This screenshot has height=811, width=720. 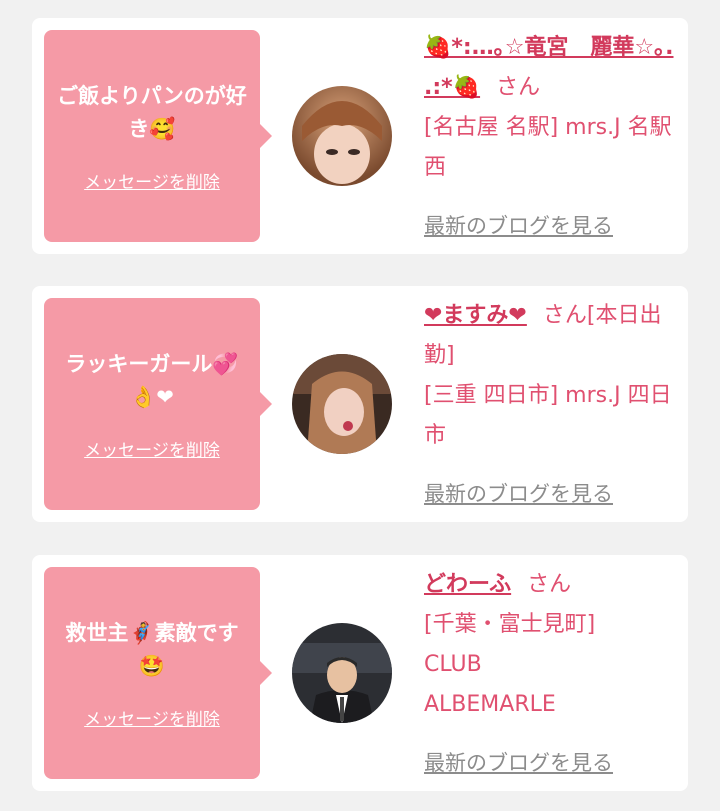 I want to click on profile-name-link: ❤ますみ❤, so click(x=475, y=315).